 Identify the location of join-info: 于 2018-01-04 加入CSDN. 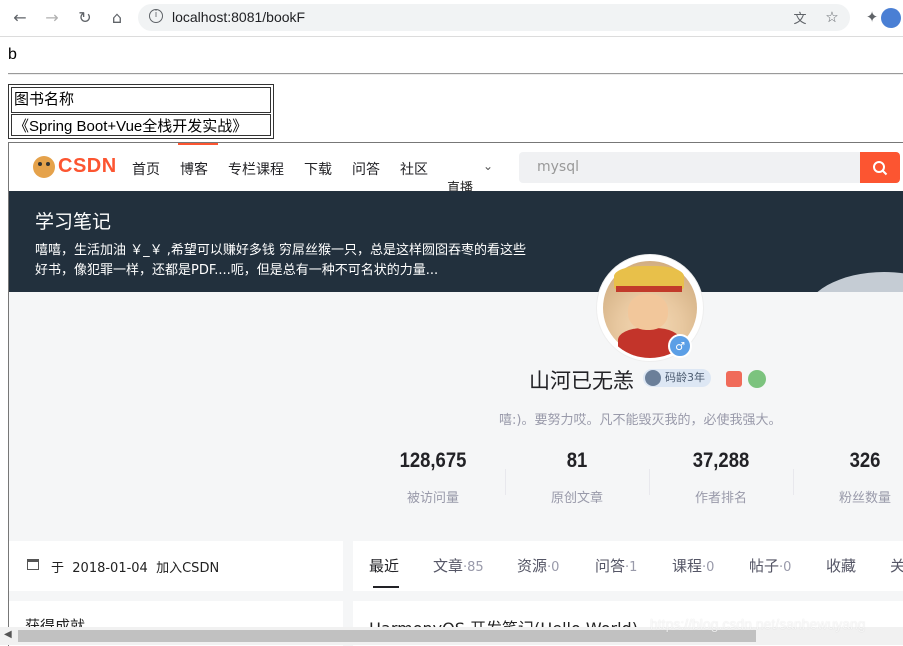
(176, 566).